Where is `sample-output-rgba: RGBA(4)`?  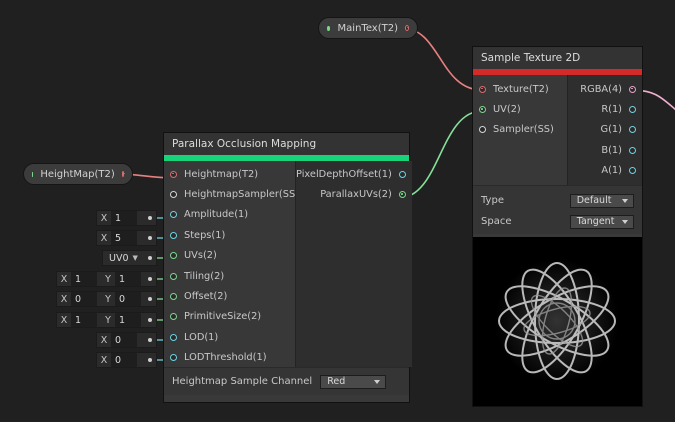
sample-output-rgba: RGBA(4) is located at coordinates (605, 89).